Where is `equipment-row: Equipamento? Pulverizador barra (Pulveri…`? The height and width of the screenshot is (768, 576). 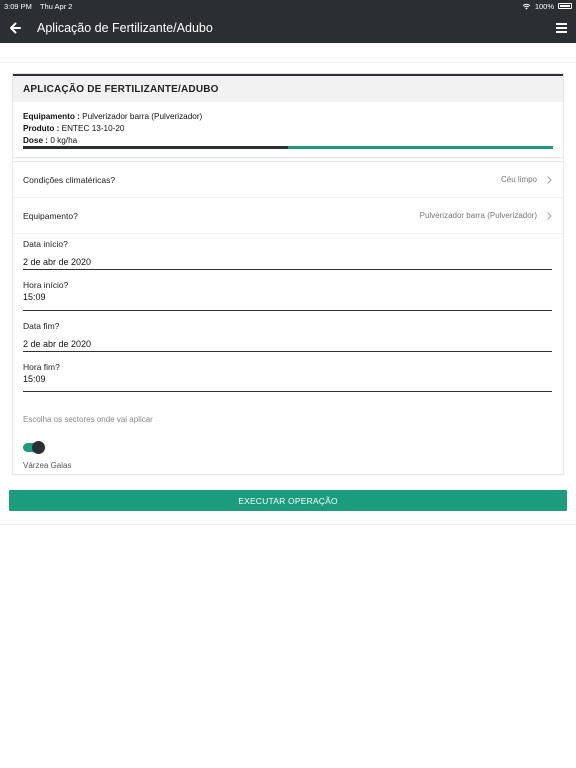 equipment-row: Equipamento? Pulverizador barra (Pulveri… is located at coordinates (288, 215).